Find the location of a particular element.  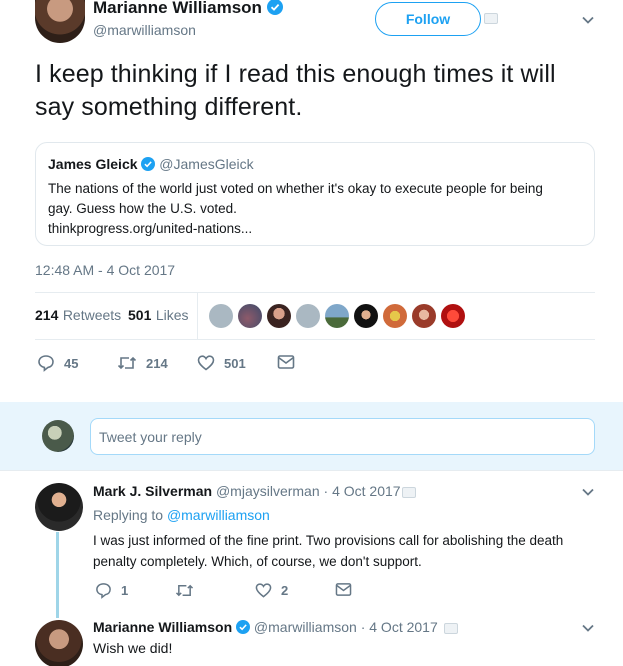

reply-author-handle: @mjaysilverman is located at coordinates (268, 491).